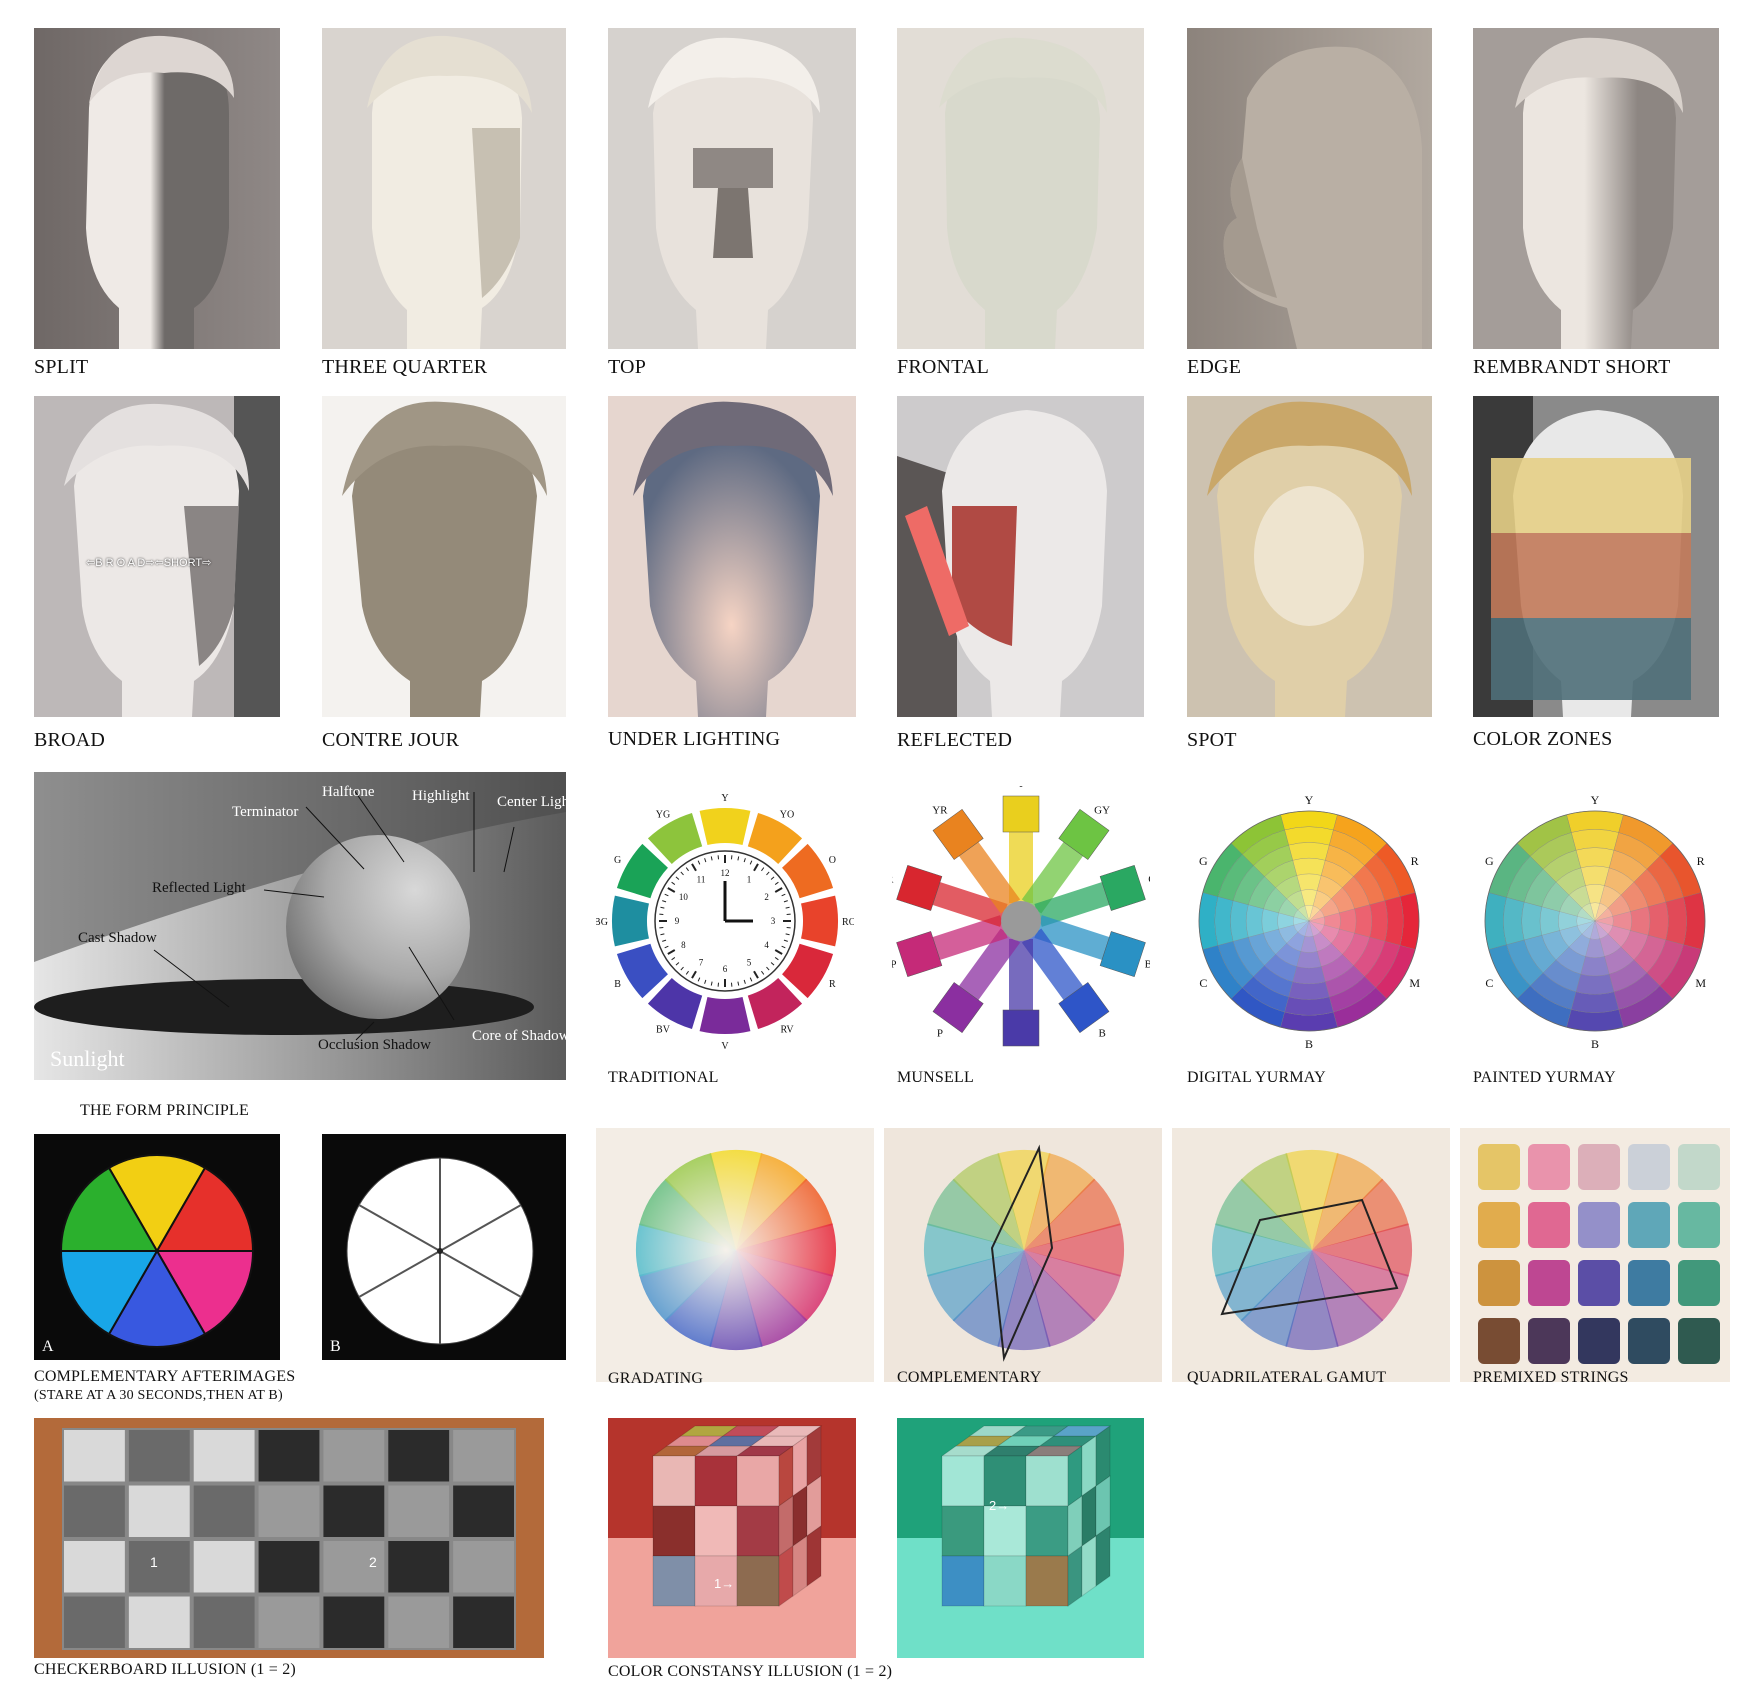  What do you see at coordinates (1020, 188) in the screenshot?
I see `head-photo-frontal` at bounding box center [1020, 188].